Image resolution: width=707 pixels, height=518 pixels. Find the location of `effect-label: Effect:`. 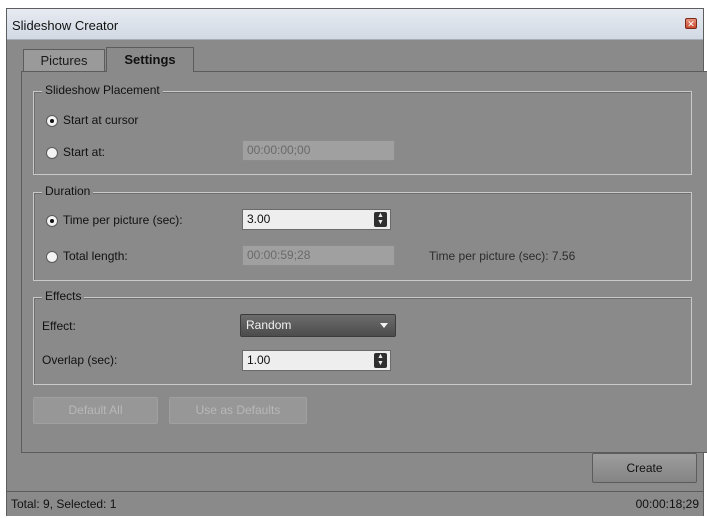

effect-label: Effect: is located at coordinates (59, 326).